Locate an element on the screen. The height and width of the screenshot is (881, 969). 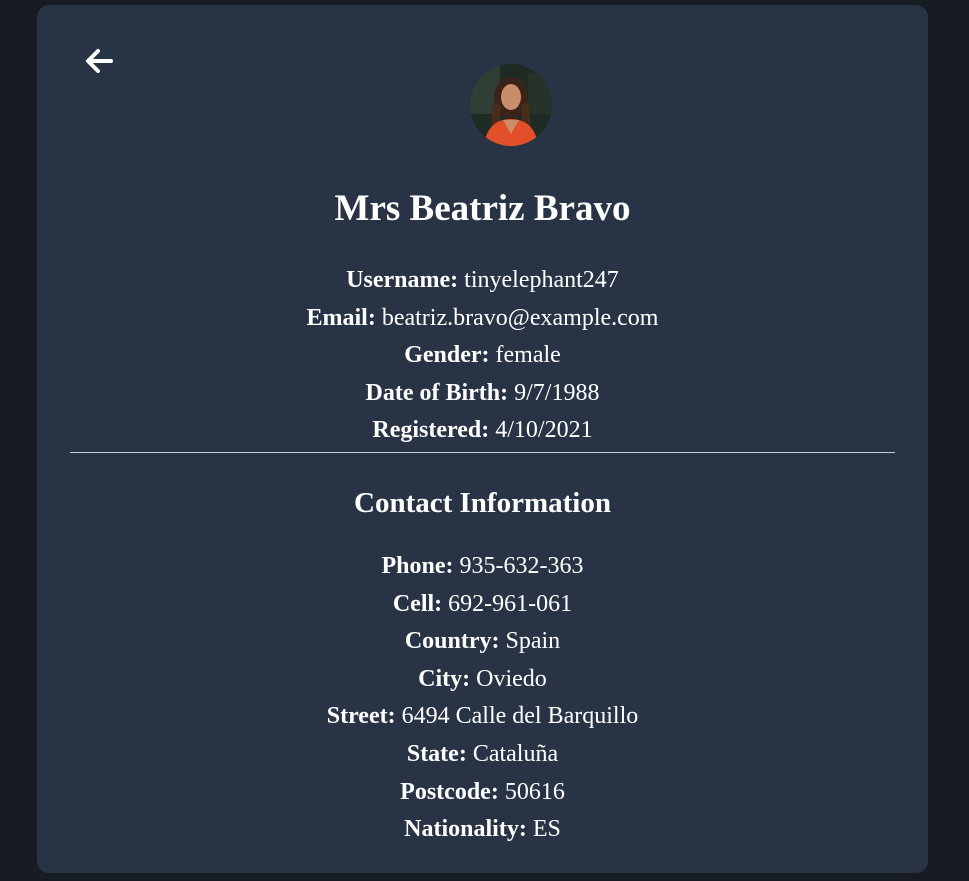
profile-name: Mrs Beatriz Bravo is located at coordinates (482, 208).